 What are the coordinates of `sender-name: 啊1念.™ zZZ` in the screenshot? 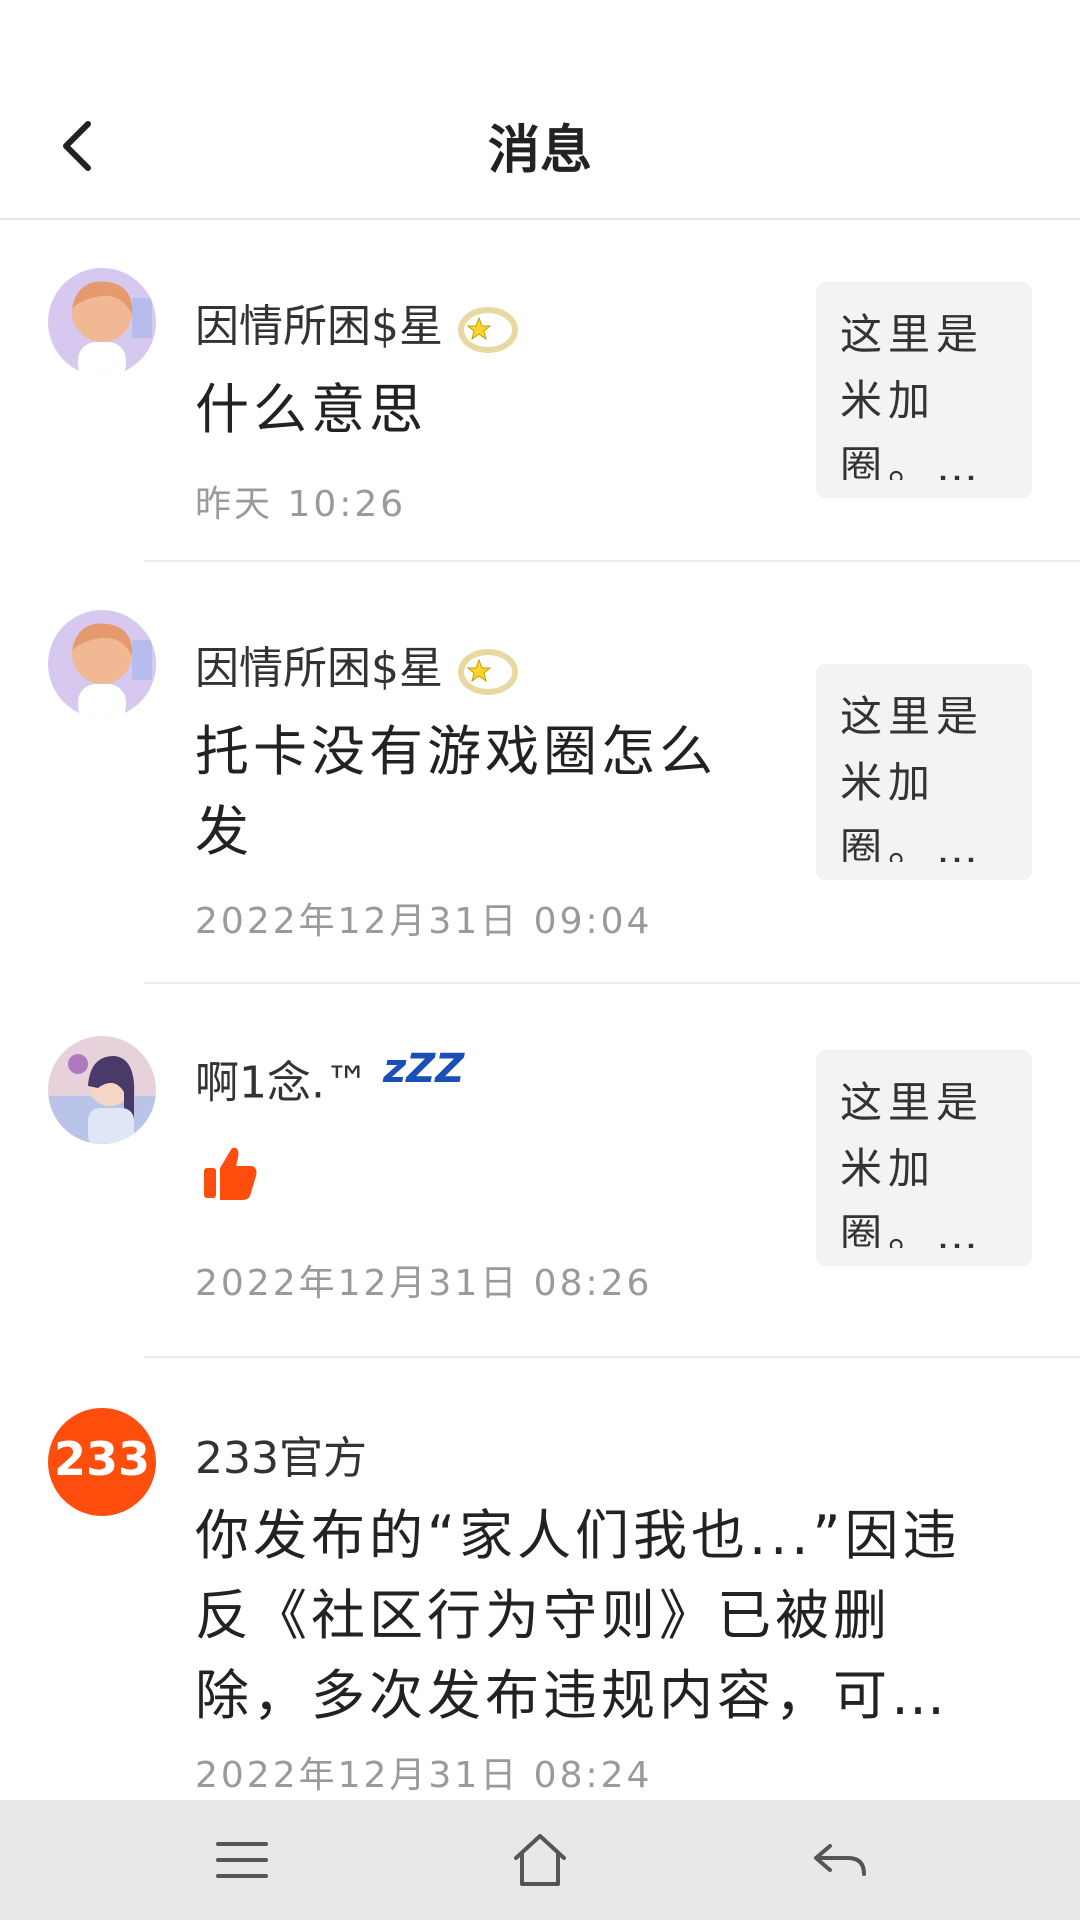 It's located at (330, 1077).